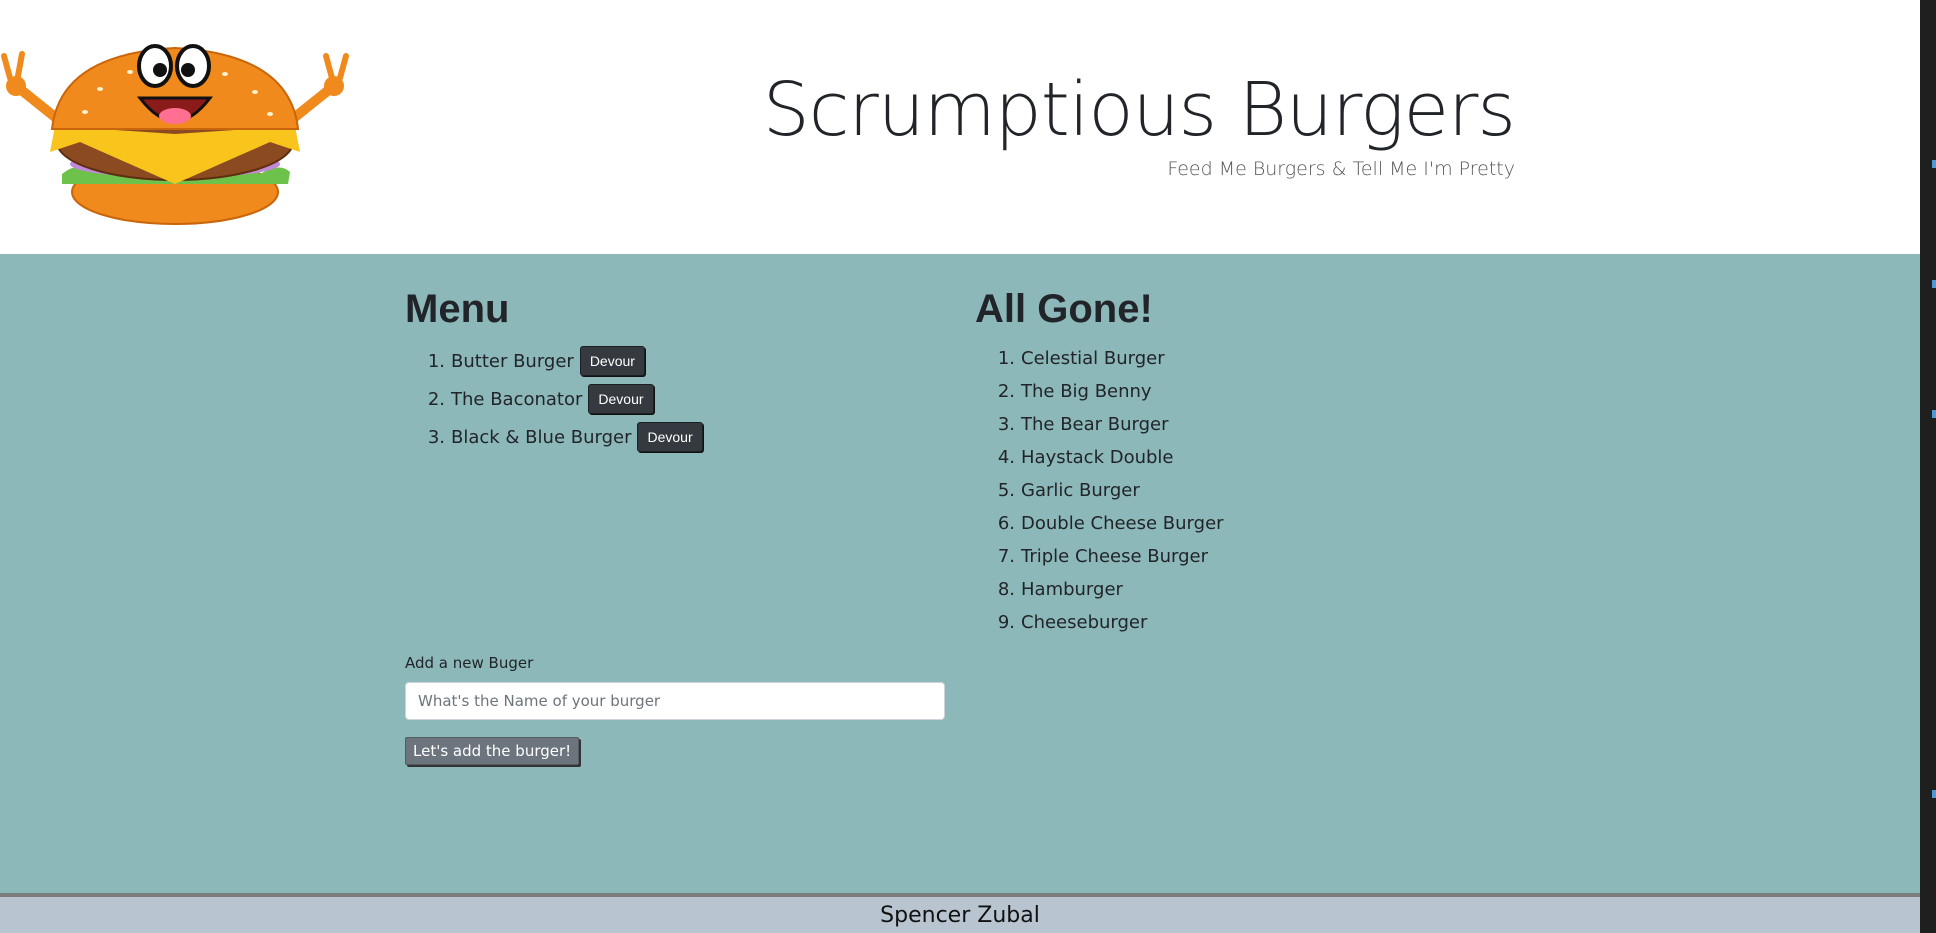  I want to click on window-scrollbar, so click(1928, 466).